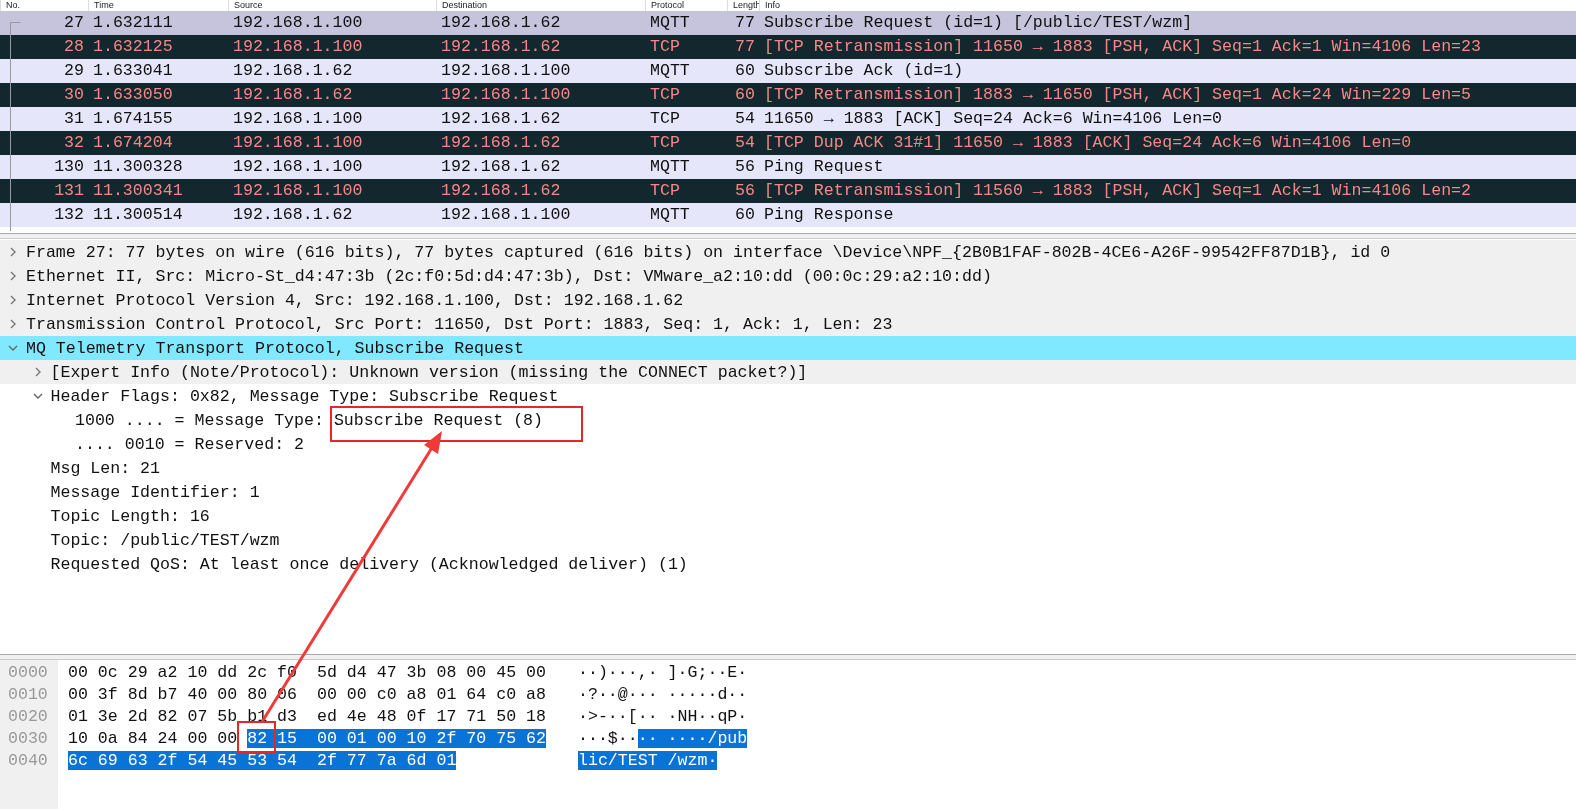  Describe the element at coordinates (28, 673) in the screenshot. I see `offset-label: 0000` at that location.